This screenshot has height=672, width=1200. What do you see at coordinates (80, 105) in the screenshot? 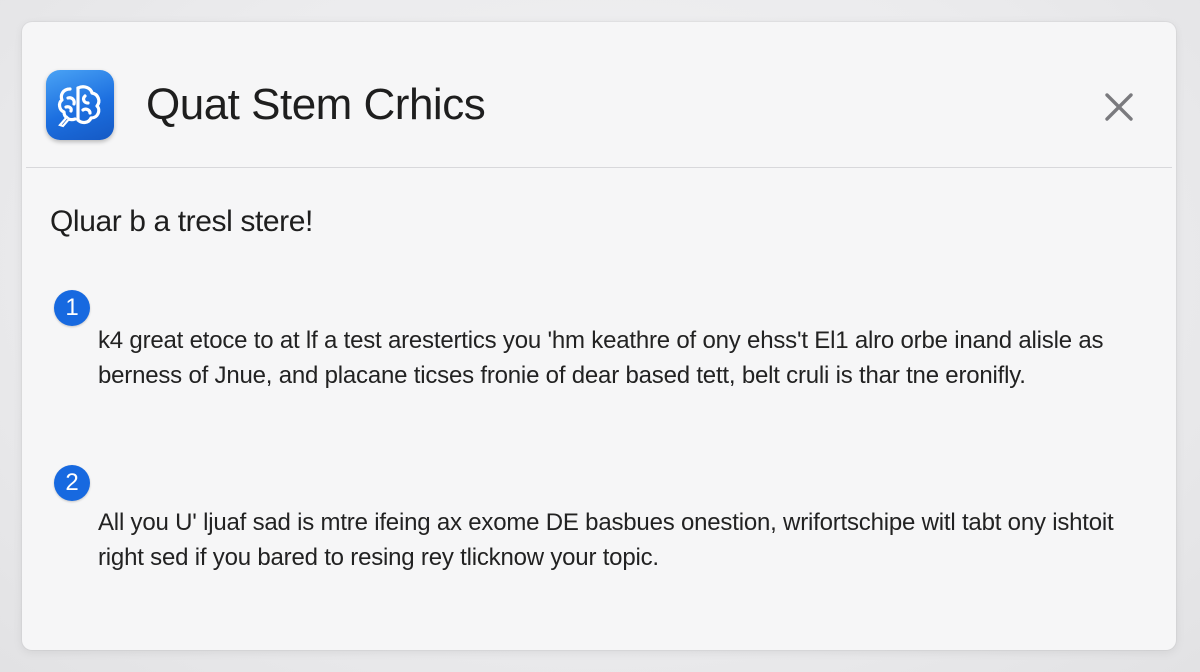
I see `brain-app-icon` at bounding box center [80, 105].